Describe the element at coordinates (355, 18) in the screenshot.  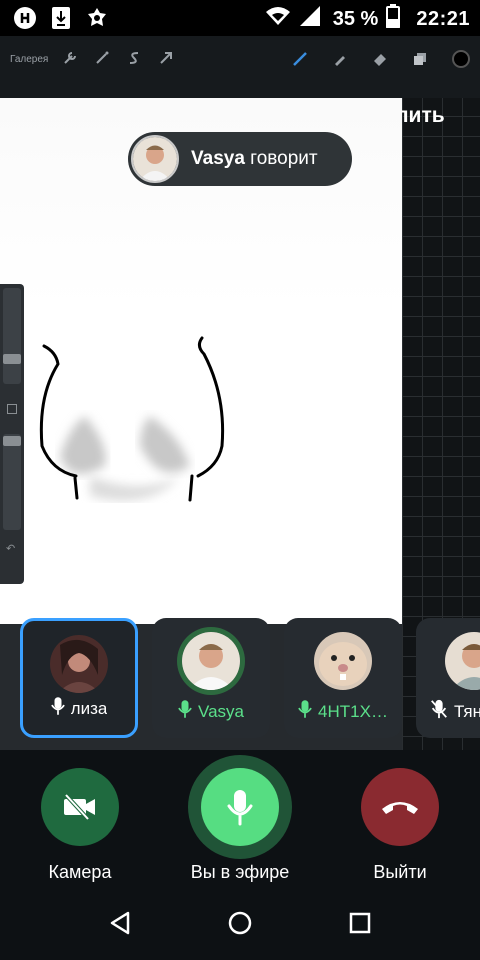
I see `battery-percent: 35 %` at that location.